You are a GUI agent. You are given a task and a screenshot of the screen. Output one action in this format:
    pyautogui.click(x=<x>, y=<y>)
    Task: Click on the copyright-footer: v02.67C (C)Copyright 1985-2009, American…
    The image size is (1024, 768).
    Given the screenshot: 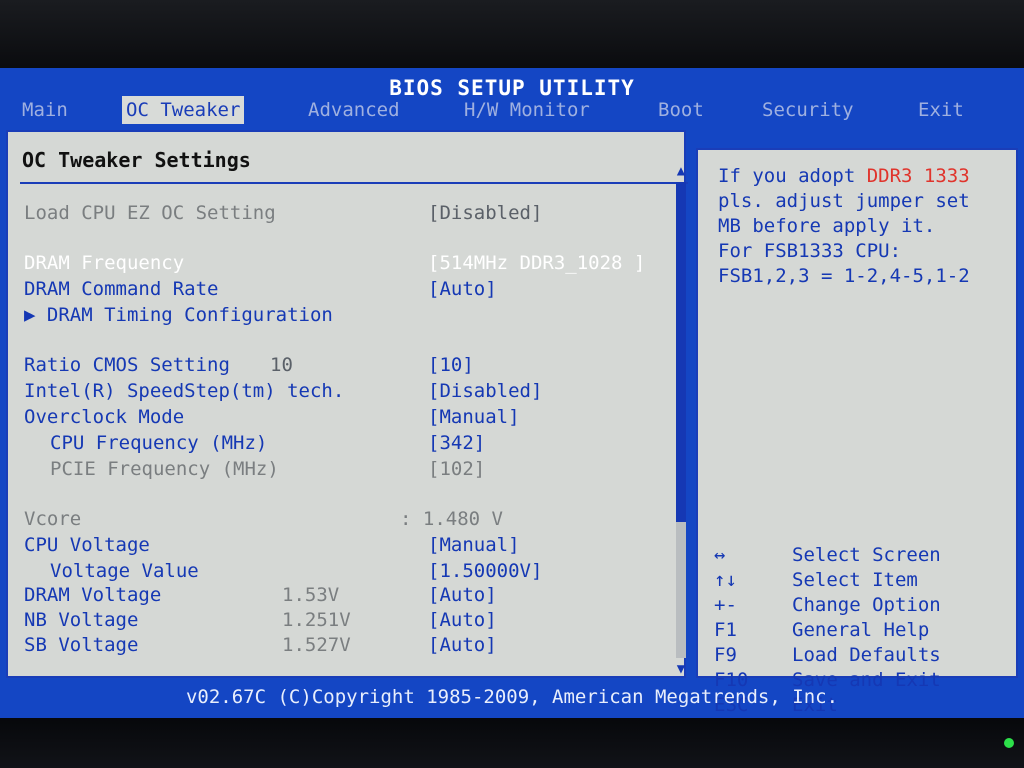 What is the action you would take?
    pyautogui.click(x=512, y=697)
    